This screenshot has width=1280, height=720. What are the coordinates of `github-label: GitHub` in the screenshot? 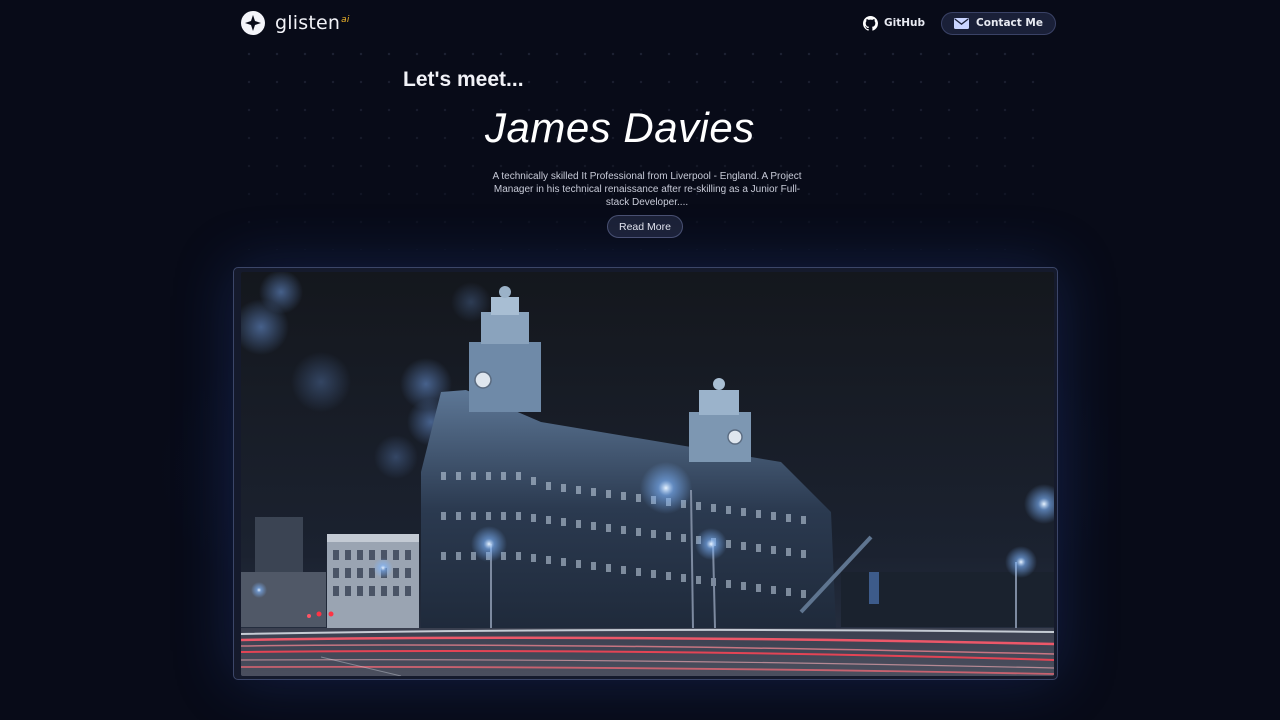 It's located at (905, 23).